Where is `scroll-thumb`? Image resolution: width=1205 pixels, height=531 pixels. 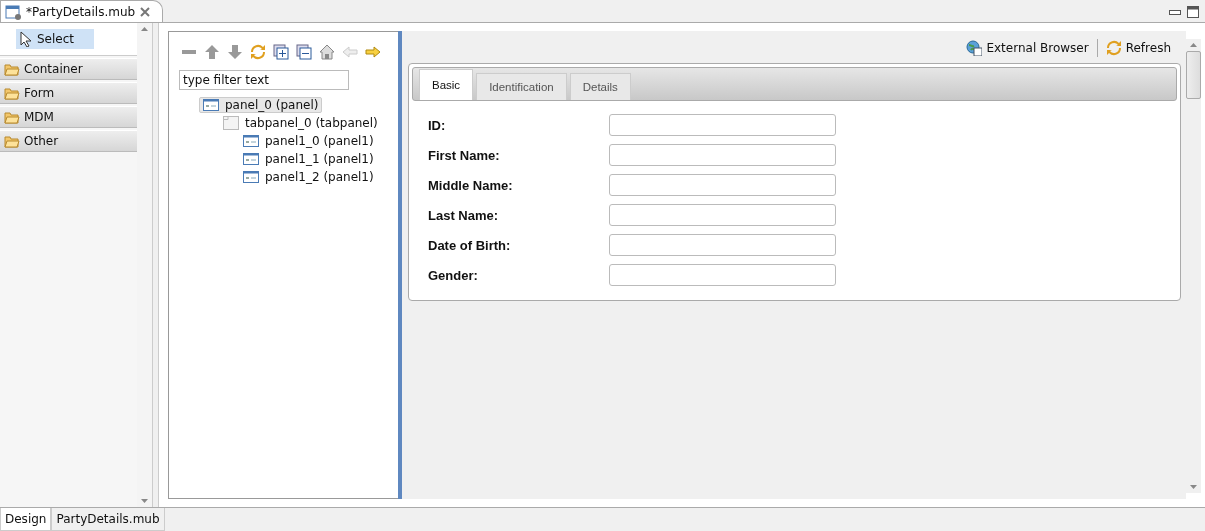
scroll-thumb is located at coordinates (1193, 75).